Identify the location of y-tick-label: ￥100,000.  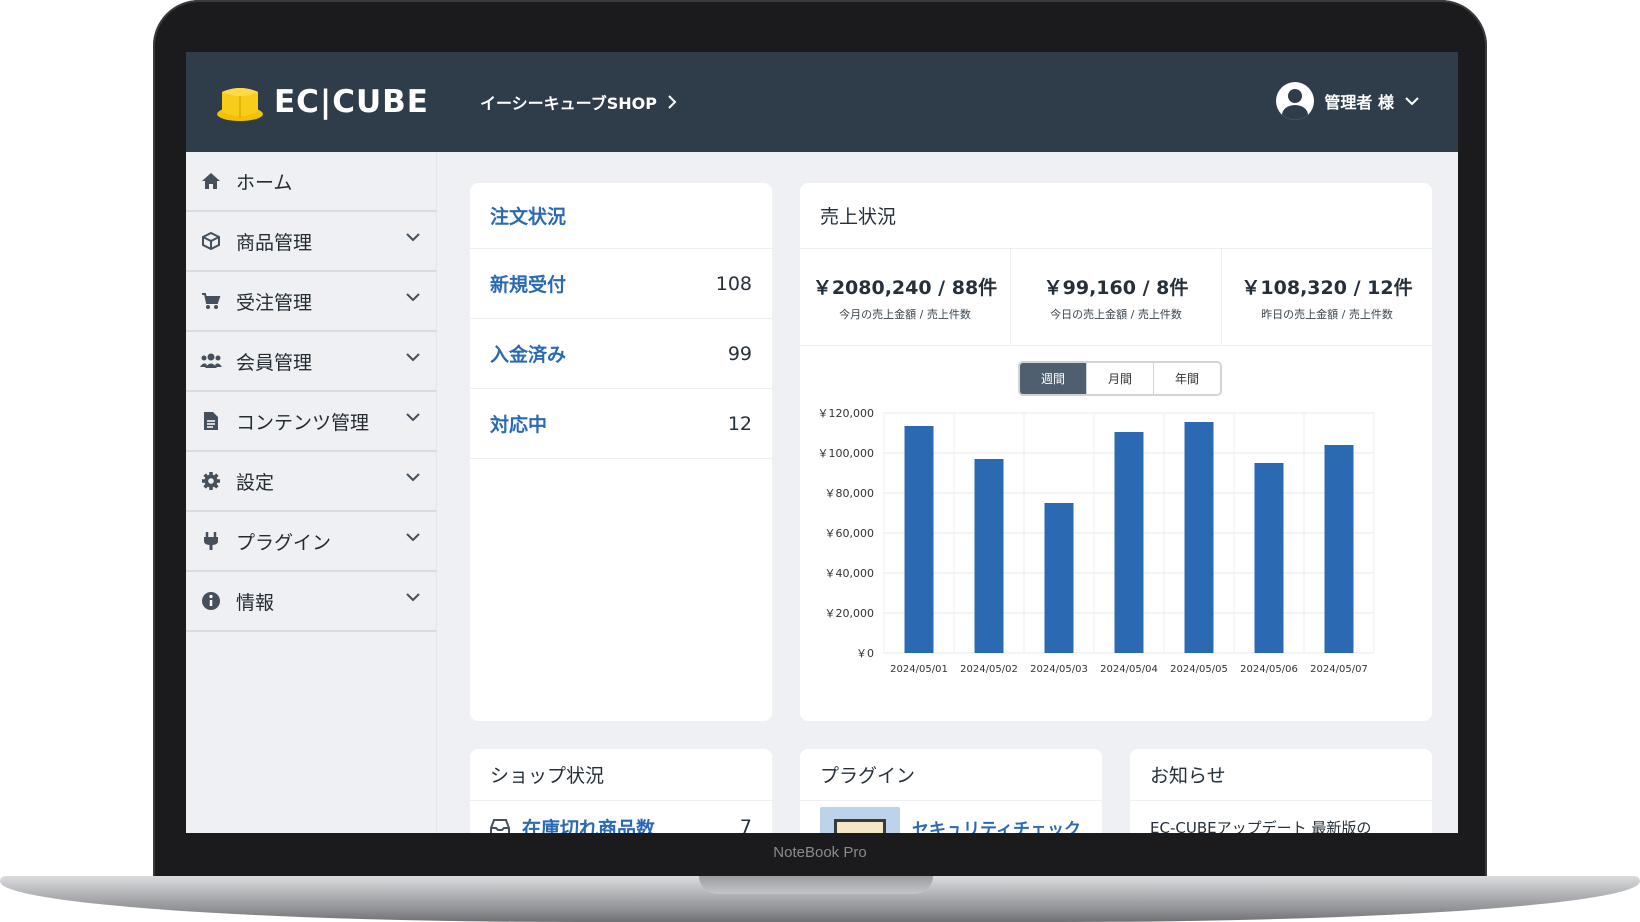
(846, 453).